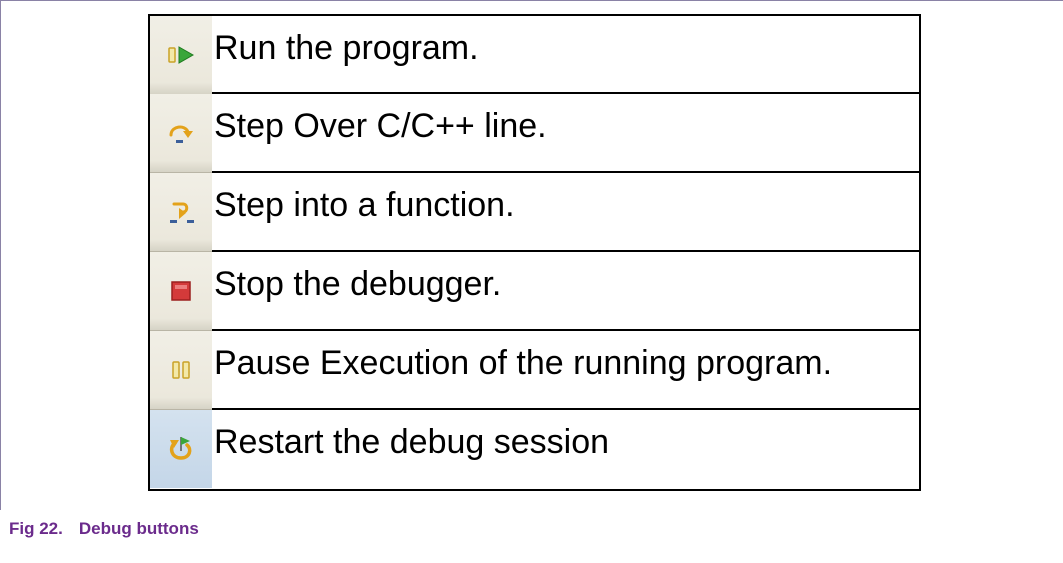 The height and width of the screenshot is (563, 1063). I want to click on stop-button, so click(181, 291).